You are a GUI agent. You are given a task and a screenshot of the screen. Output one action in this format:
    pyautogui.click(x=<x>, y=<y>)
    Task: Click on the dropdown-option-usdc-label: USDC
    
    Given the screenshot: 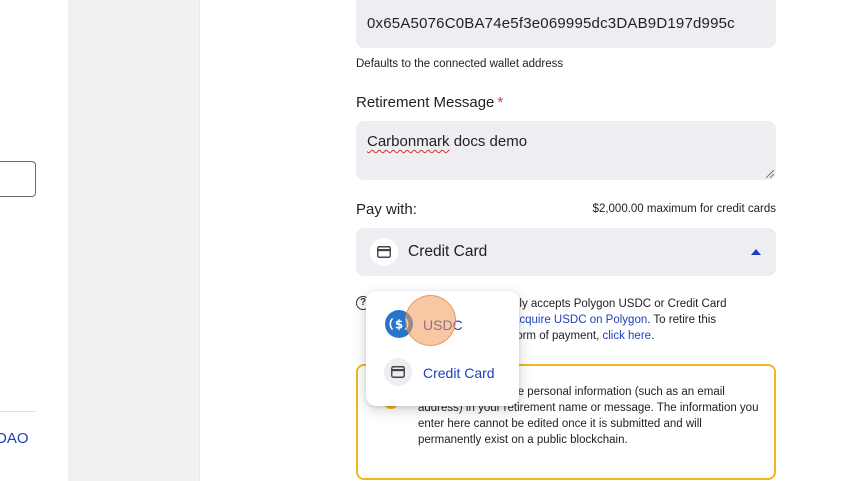 What is the action you would take?
    pyautogui.click(x=443, y=325)
    